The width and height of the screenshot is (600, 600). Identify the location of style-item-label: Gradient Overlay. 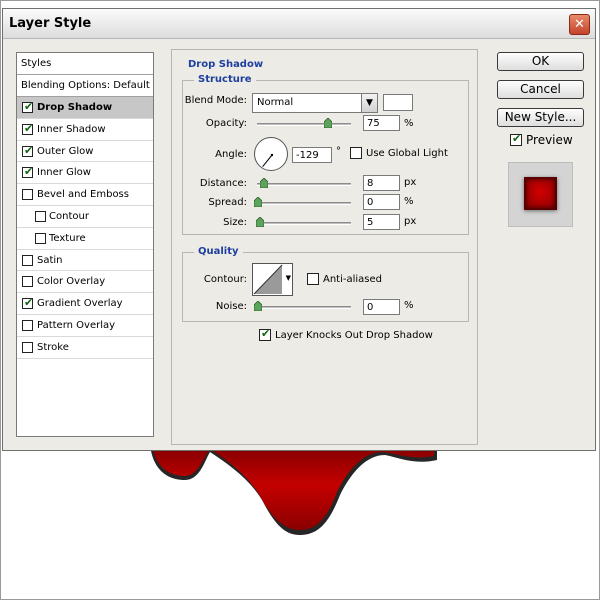
(80, 304).